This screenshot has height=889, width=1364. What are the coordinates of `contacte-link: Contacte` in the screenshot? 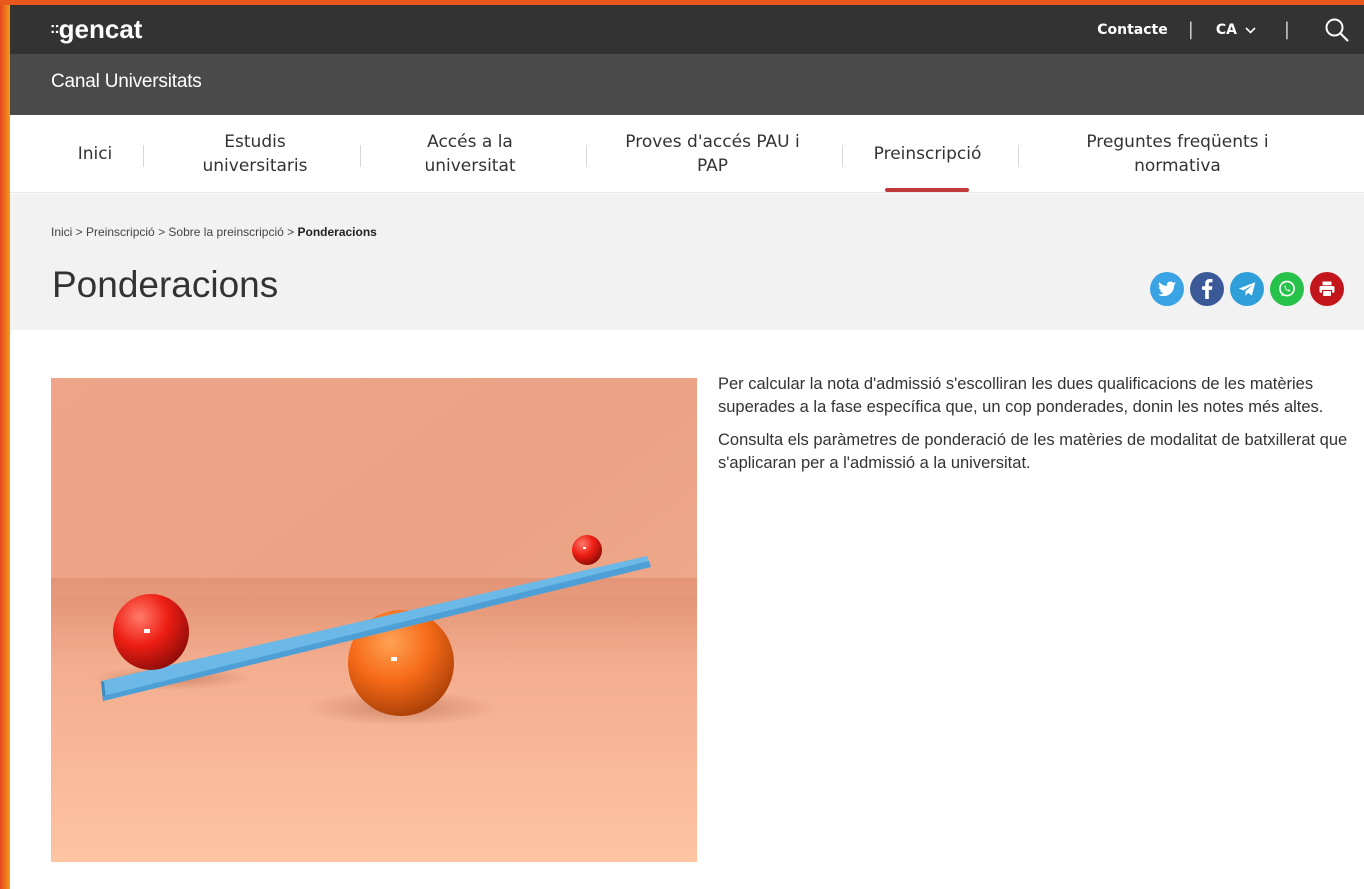 It's located at (1132, 30).